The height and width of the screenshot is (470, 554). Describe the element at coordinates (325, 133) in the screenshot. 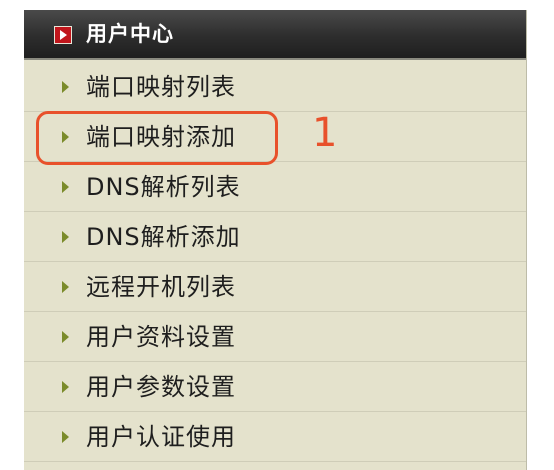

I see `annotation-number: 1` at that location.